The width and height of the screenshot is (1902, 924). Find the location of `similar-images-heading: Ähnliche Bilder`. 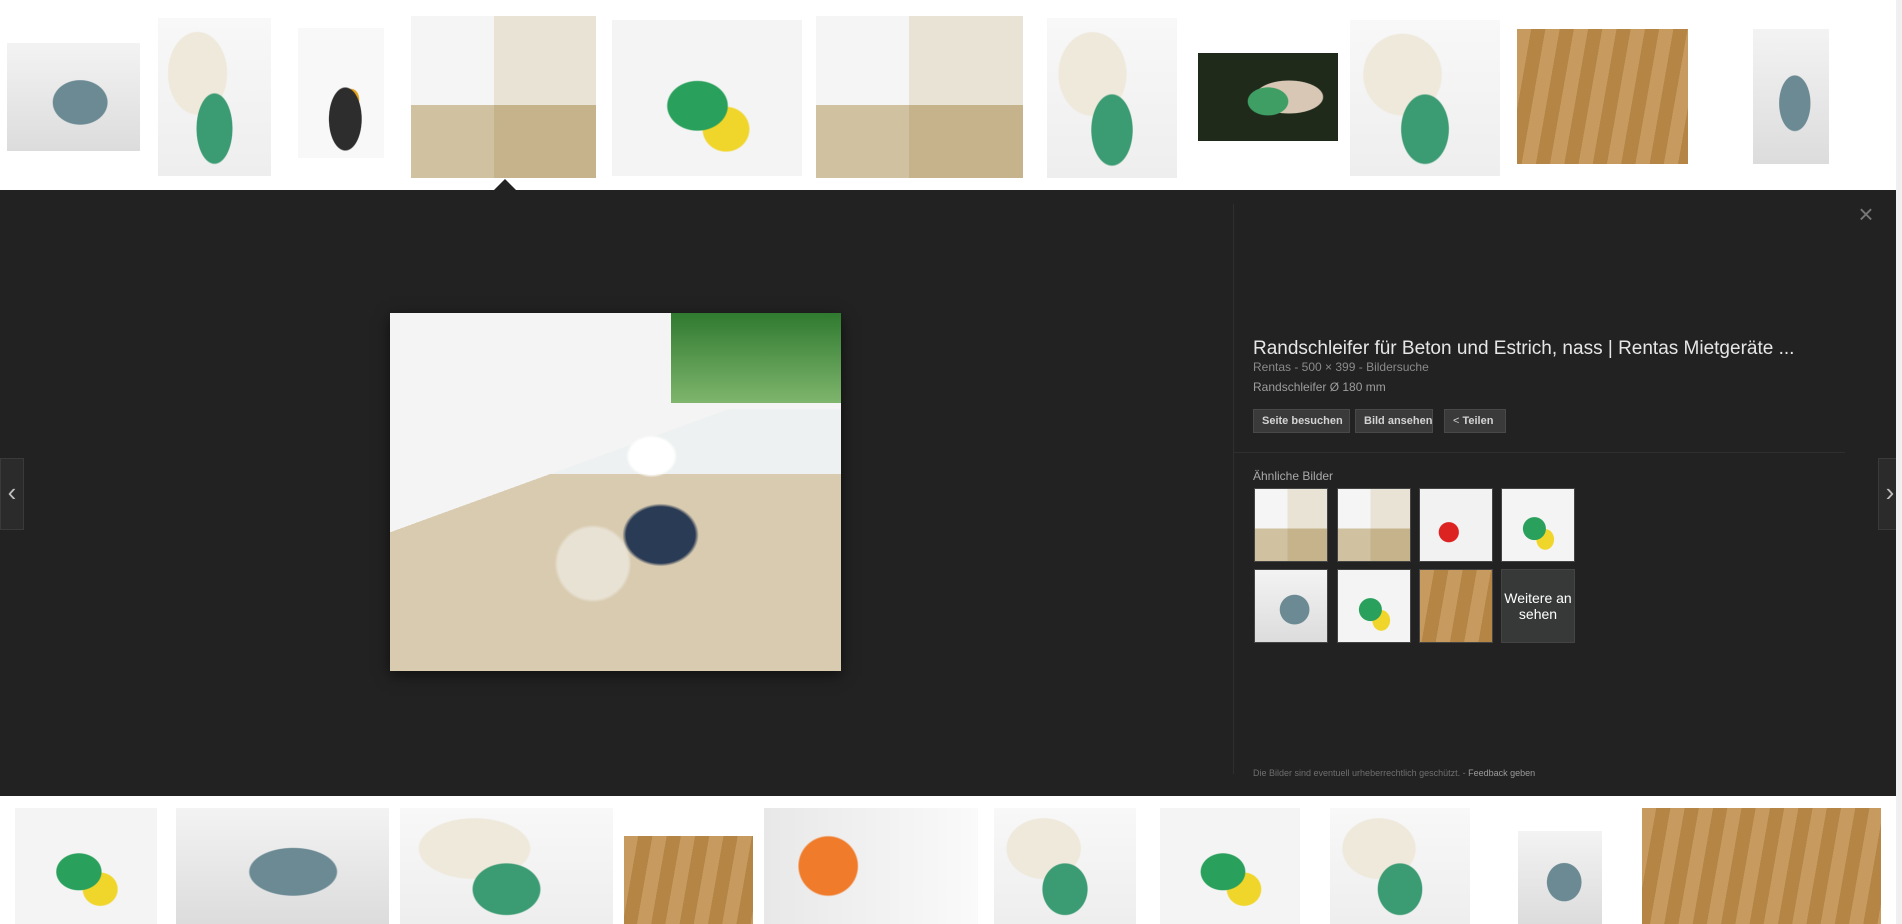

similar-images-heading: Ähnliche Bilder is located at coordinates (1293, 476).